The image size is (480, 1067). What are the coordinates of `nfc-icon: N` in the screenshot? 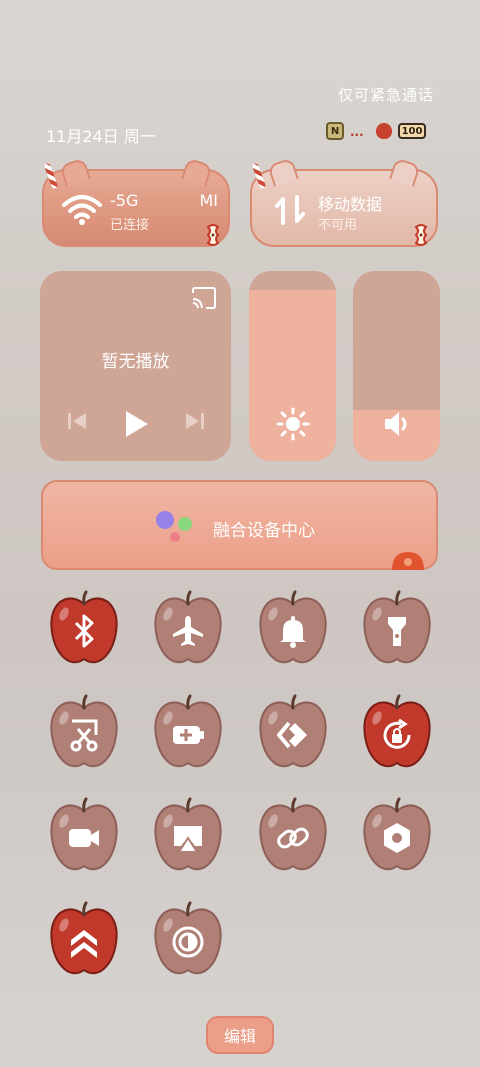 It's located at (335, 131).